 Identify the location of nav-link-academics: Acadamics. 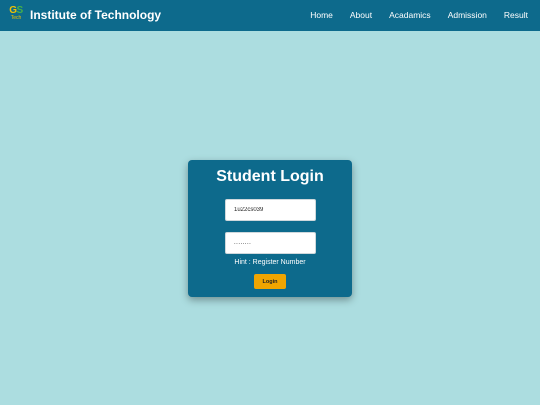
(410, 15).